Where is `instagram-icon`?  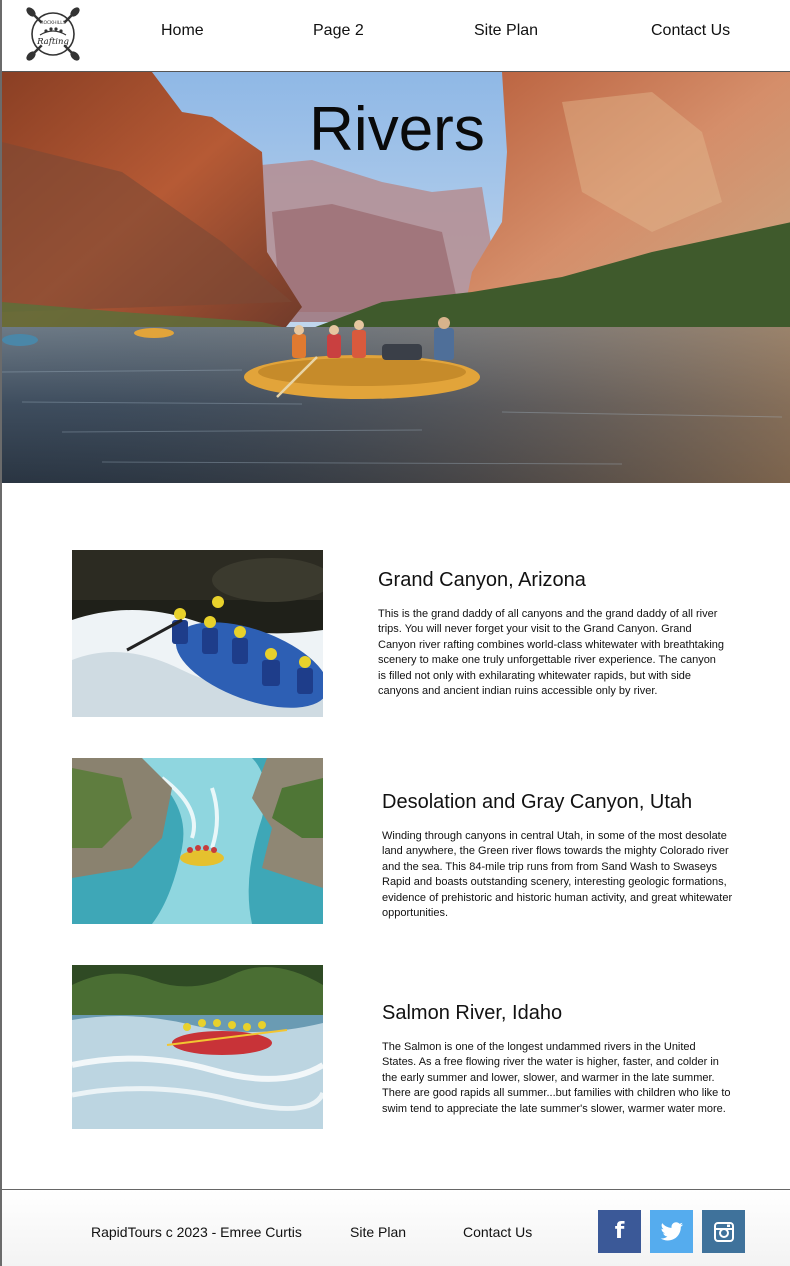 instagram-icon is located at coordinates (723, 1231).